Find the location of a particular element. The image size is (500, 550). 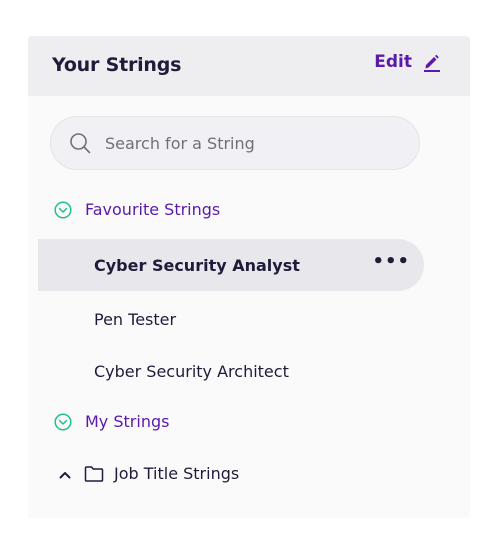

edit-button: Edit is located at coordinates (408, 62).